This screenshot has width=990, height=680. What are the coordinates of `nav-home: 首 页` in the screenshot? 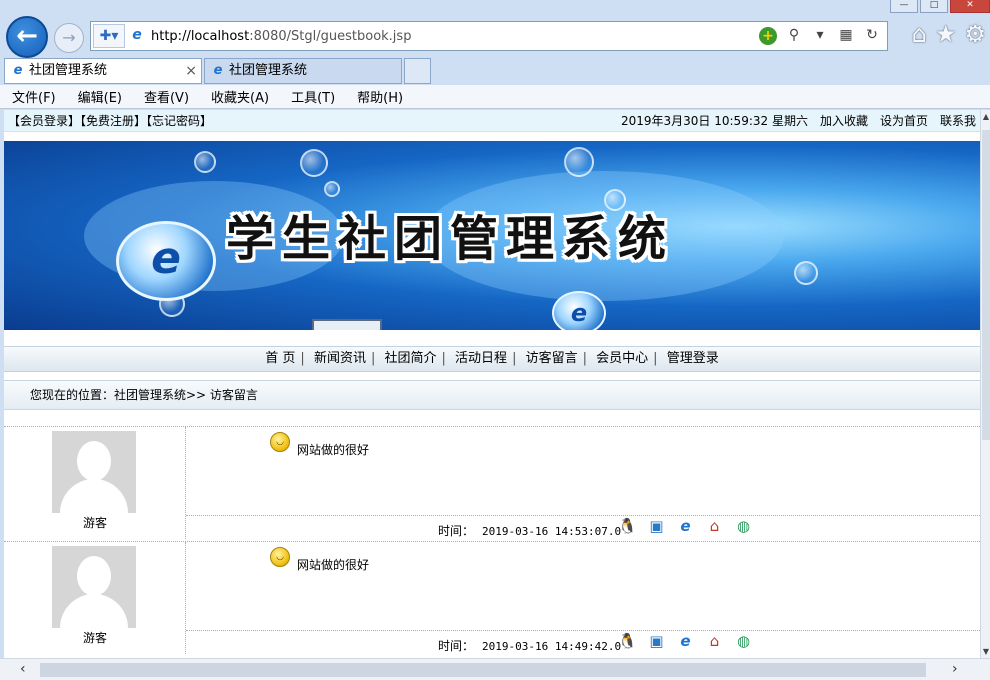 It's located at (280, 358).